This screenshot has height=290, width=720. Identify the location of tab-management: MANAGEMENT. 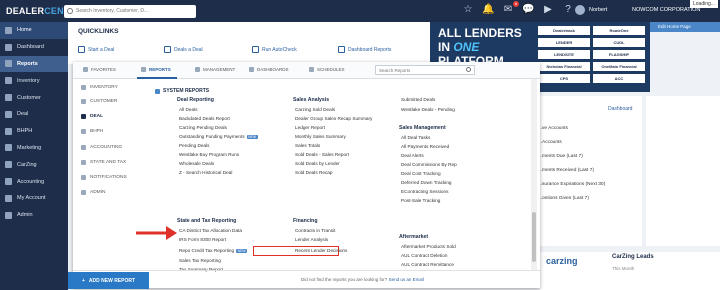
(215, 69).